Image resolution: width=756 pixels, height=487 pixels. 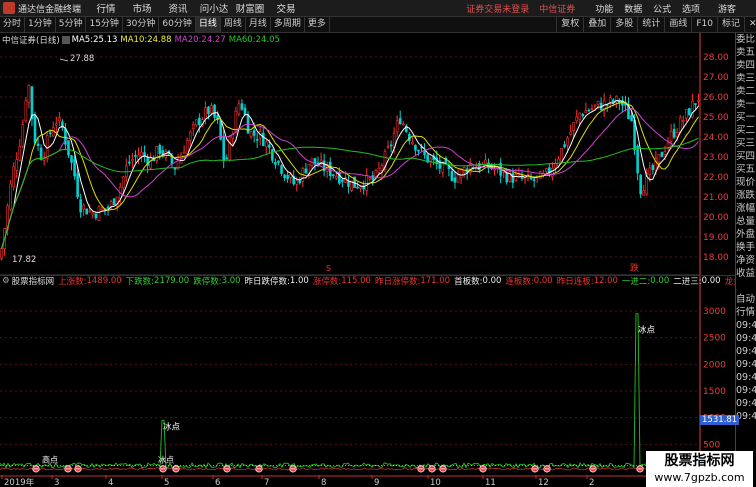 What do you see at coordinates (159, 39) in the screenshot?
I see `ma10-value: 24.88` at bounding box center [159, 39].